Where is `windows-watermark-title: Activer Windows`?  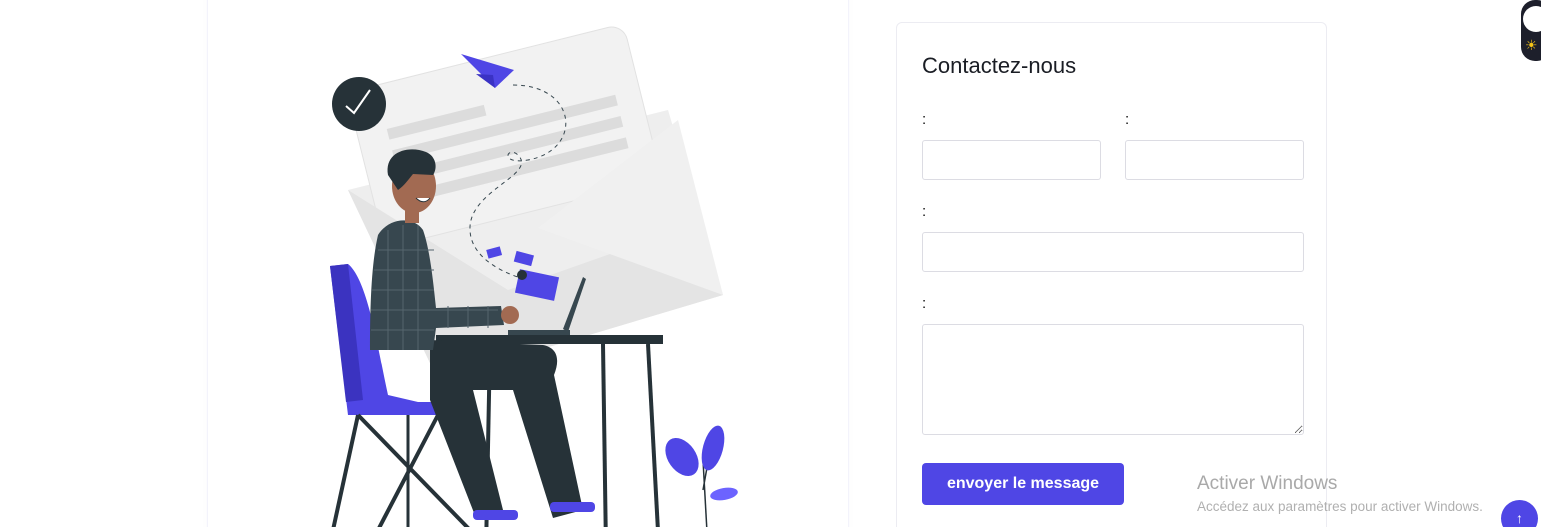 windows-watermark-title: Activer Windows is located at coordinates (1267, 483).